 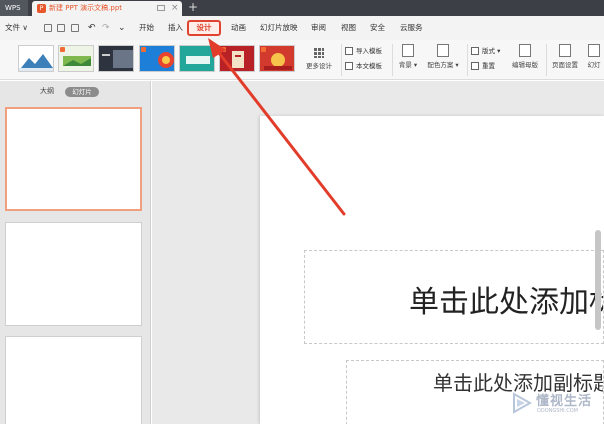 I want to click on menu-bar: 文件 ∨ ↶ ↷ ⌄ 开始 插入 动画 幻灯片放映 审阅 视图 安全 云服务, so click(x=302, y=28).